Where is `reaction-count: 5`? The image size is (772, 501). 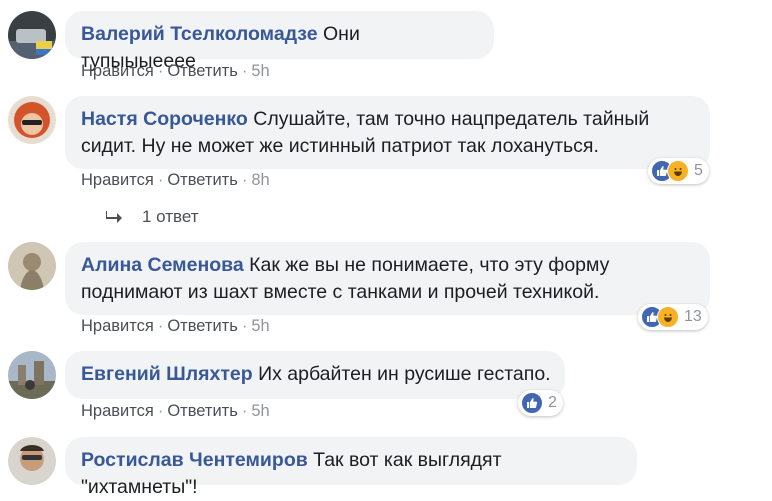 reaction-count: 5 is located at coordinates (698, 170).